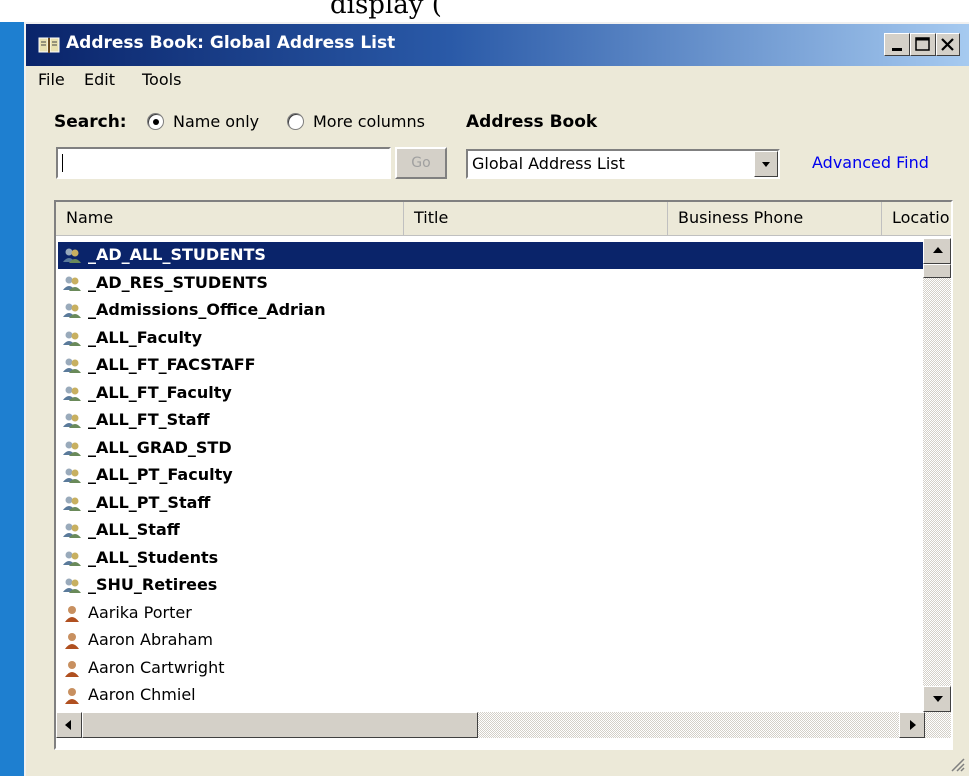 This screenshot has height=776, width=969. I want to click on close-icon, so click(947, 44).